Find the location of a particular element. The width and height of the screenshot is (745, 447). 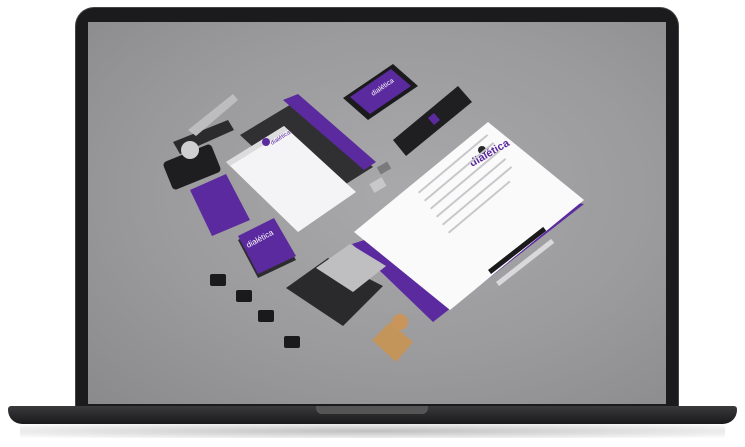

laptop-shadow is located at coordinates (372, 431).